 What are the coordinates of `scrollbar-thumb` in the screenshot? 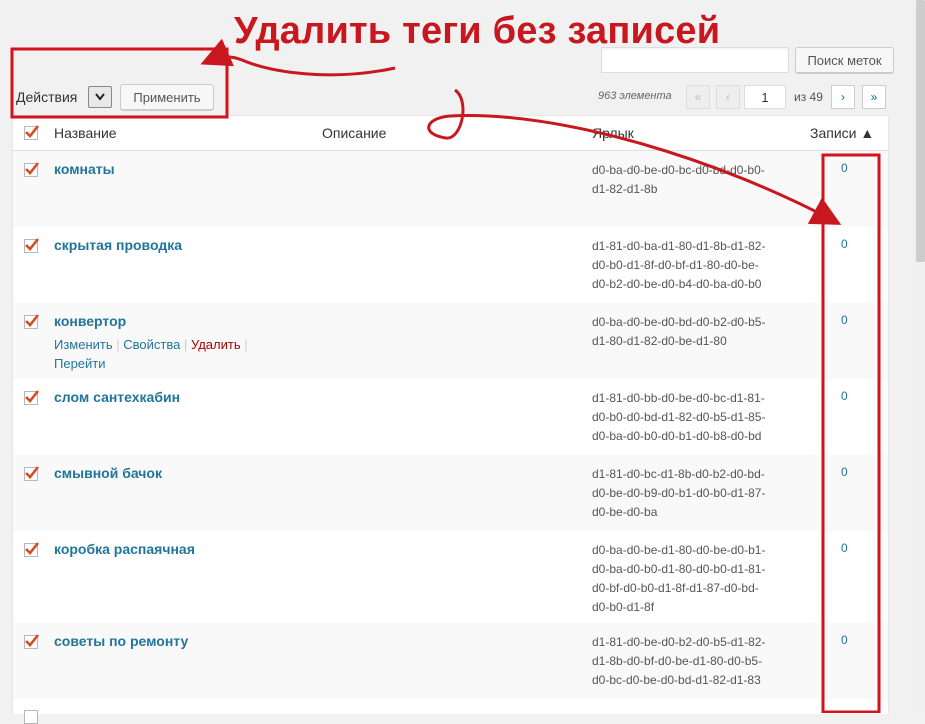 It's located at (920, 131).